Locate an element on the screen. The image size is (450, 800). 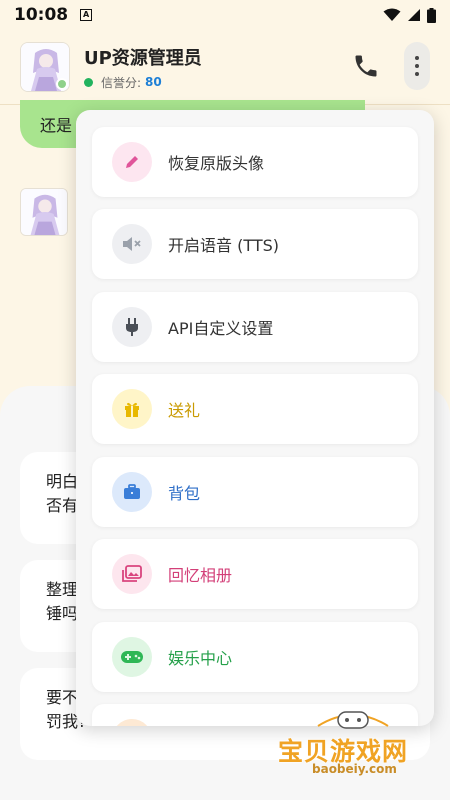
message-avatar is located at coordinates (44, 212).